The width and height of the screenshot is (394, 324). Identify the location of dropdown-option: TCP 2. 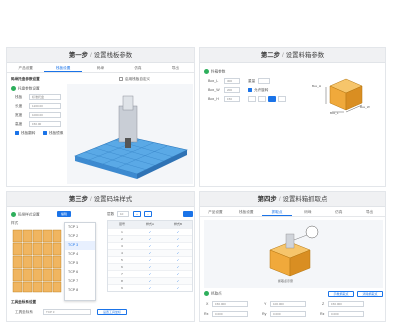
(80, 236).